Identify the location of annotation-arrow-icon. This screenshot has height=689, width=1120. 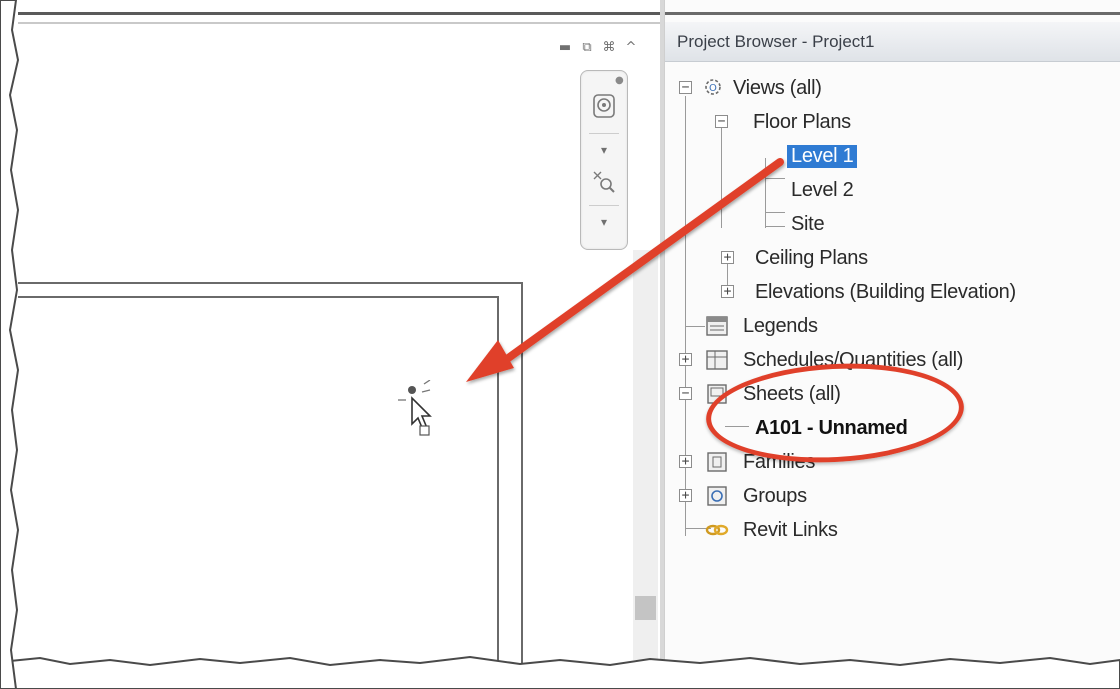
(625, 270).